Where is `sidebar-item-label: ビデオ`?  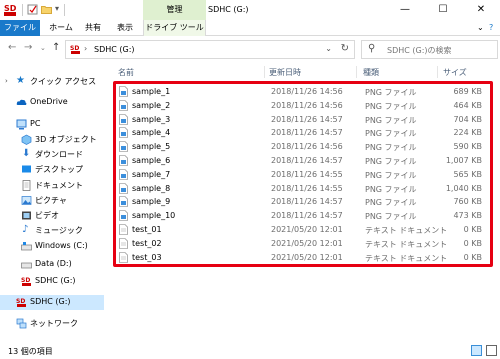 sidebar-item-label: ビデオ is located at coordinates (47, 215).